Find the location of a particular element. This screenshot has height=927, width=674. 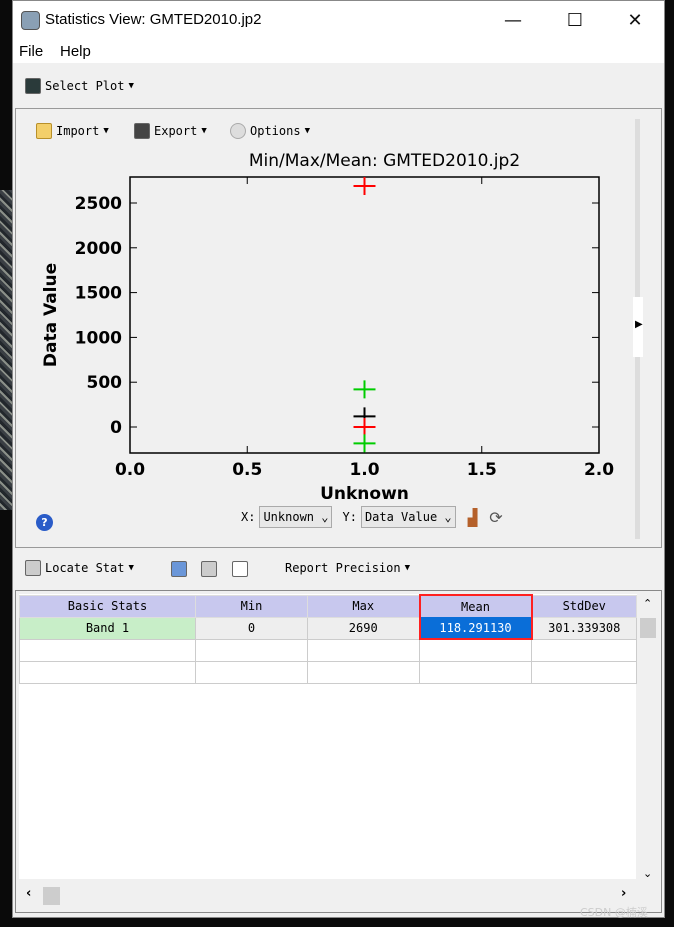

help-icon: ? is located at coordinates (44, 522).